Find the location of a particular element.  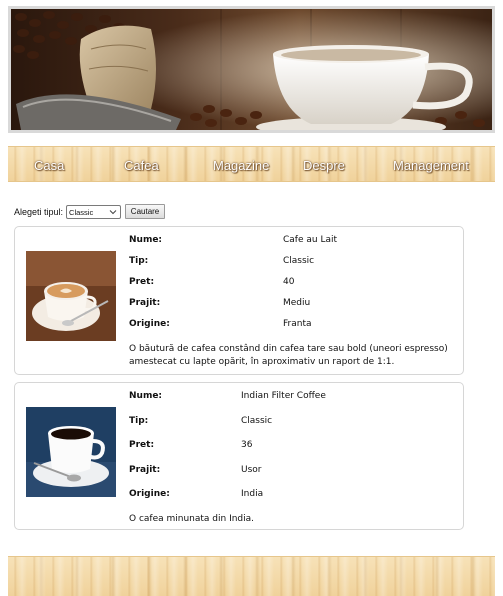

type-filter-label: Alegeti tipul: is located at coordinates (39, 211).